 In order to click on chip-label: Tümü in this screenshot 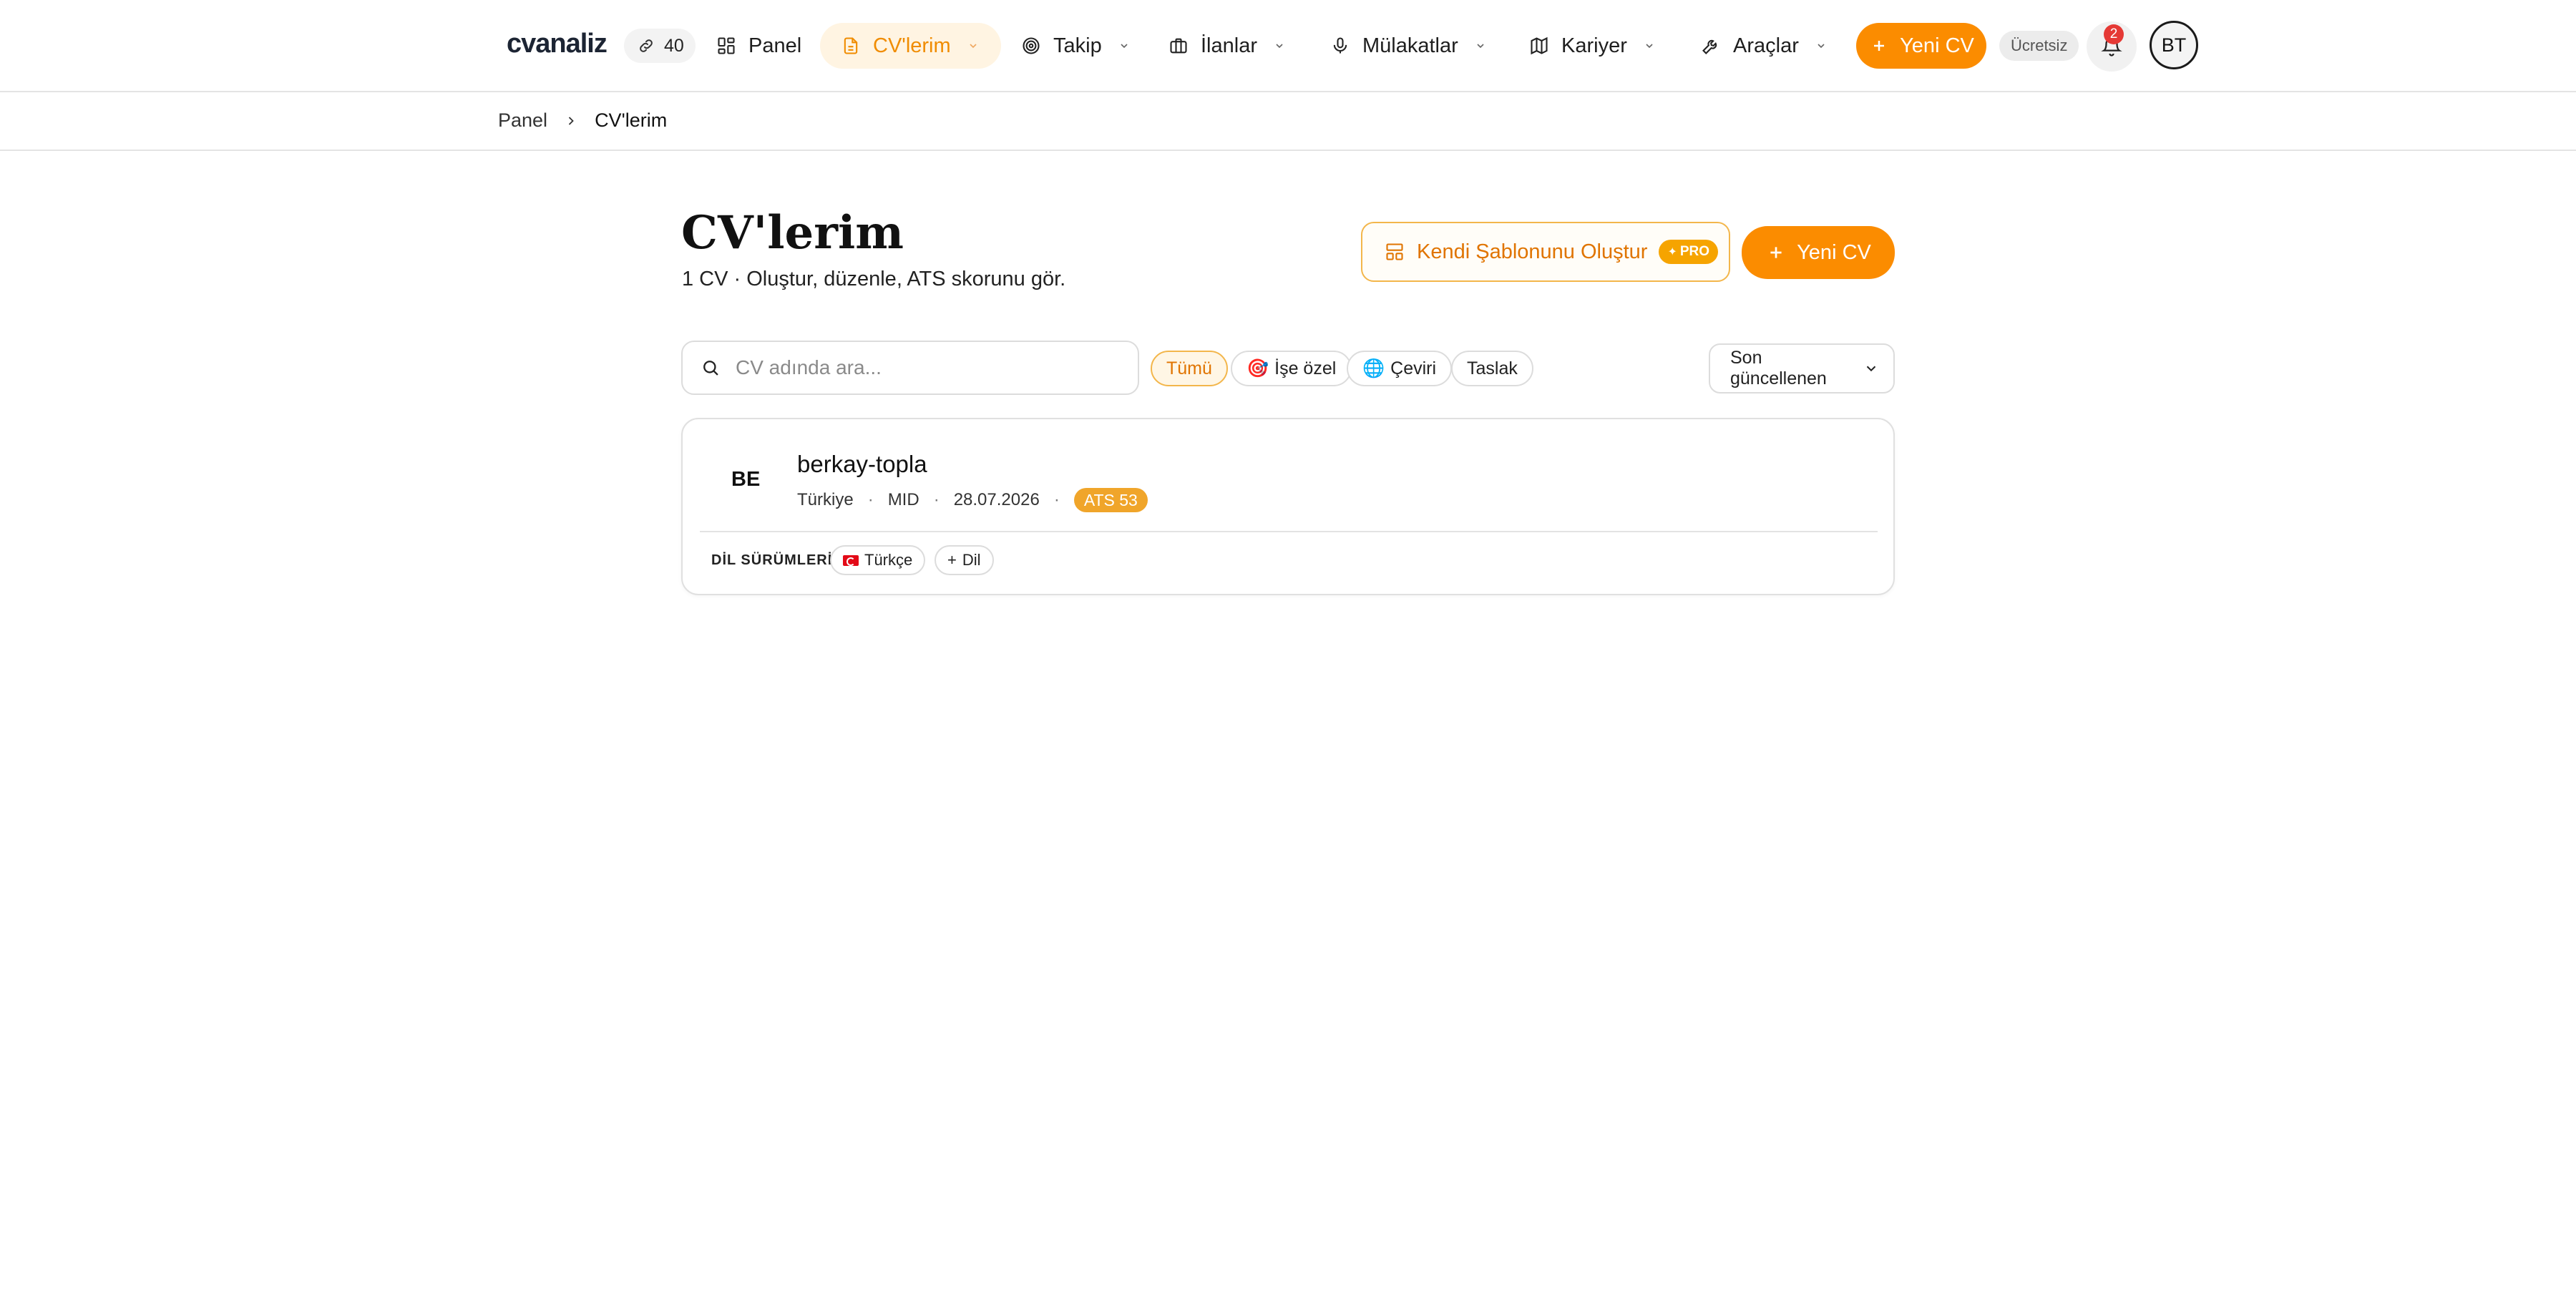, I will do `click(1189, 368)`.